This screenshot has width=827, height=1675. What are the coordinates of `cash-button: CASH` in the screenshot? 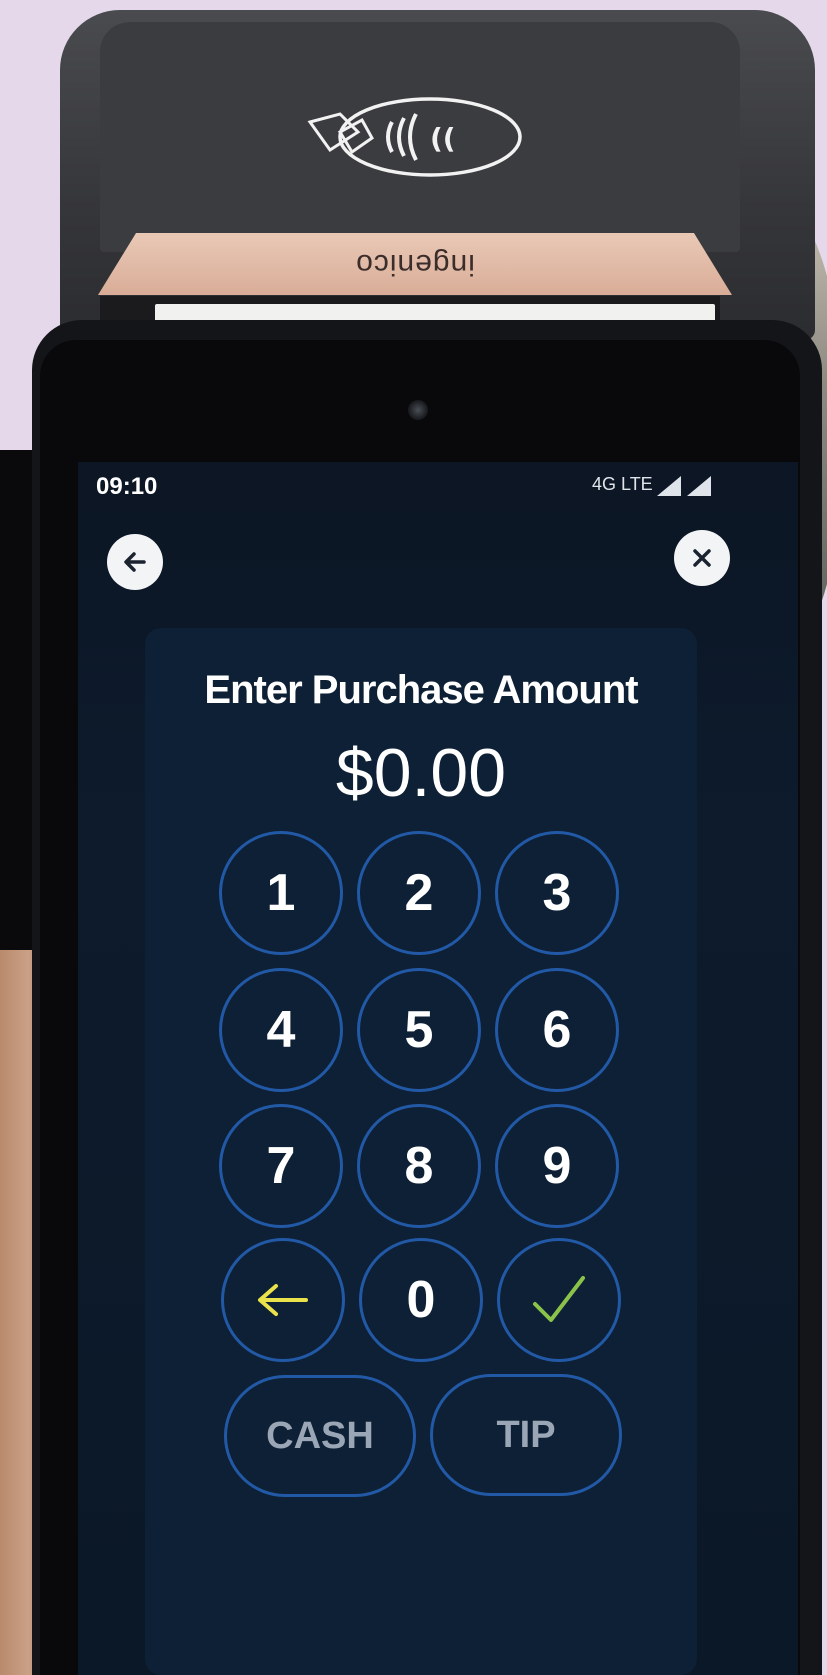 It's located at (320, 1436).